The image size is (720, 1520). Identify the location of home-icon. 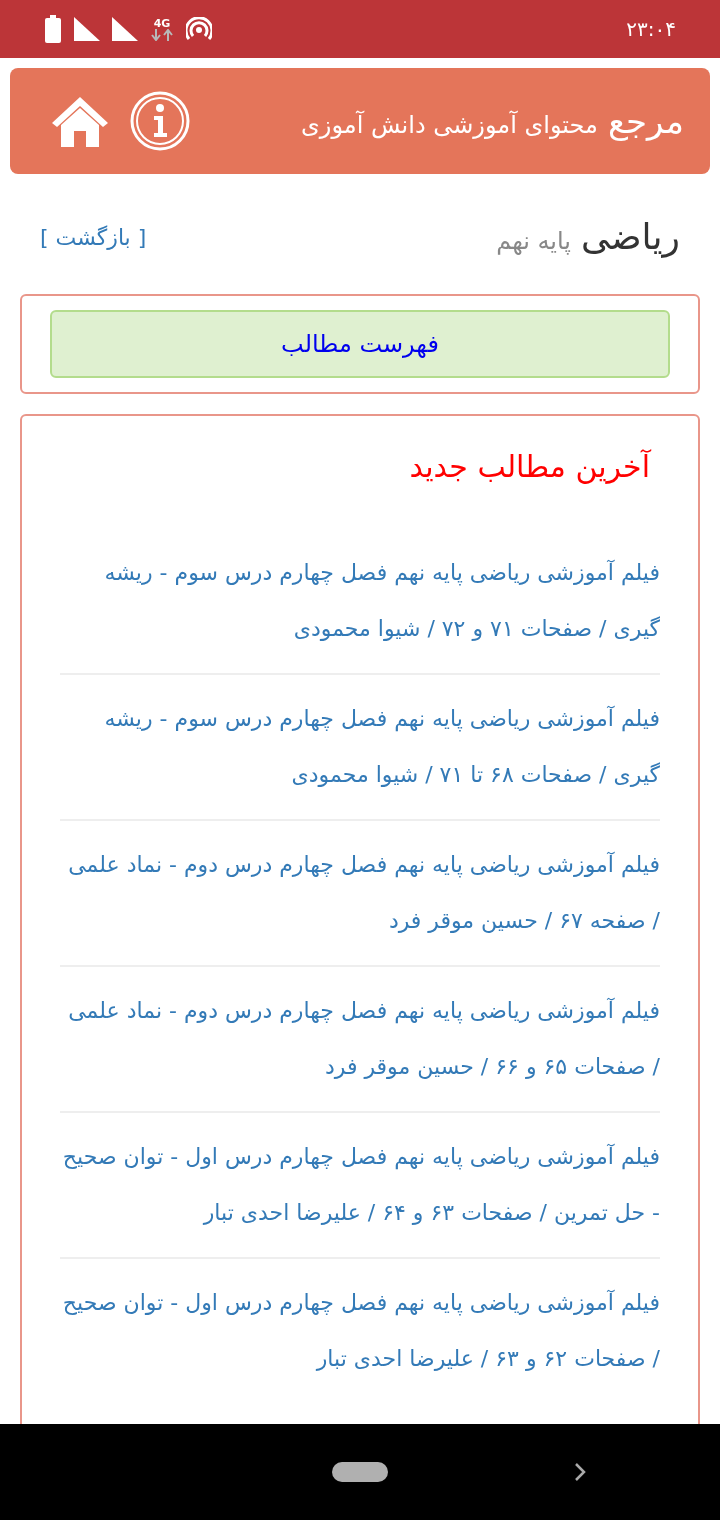
(80, 121).